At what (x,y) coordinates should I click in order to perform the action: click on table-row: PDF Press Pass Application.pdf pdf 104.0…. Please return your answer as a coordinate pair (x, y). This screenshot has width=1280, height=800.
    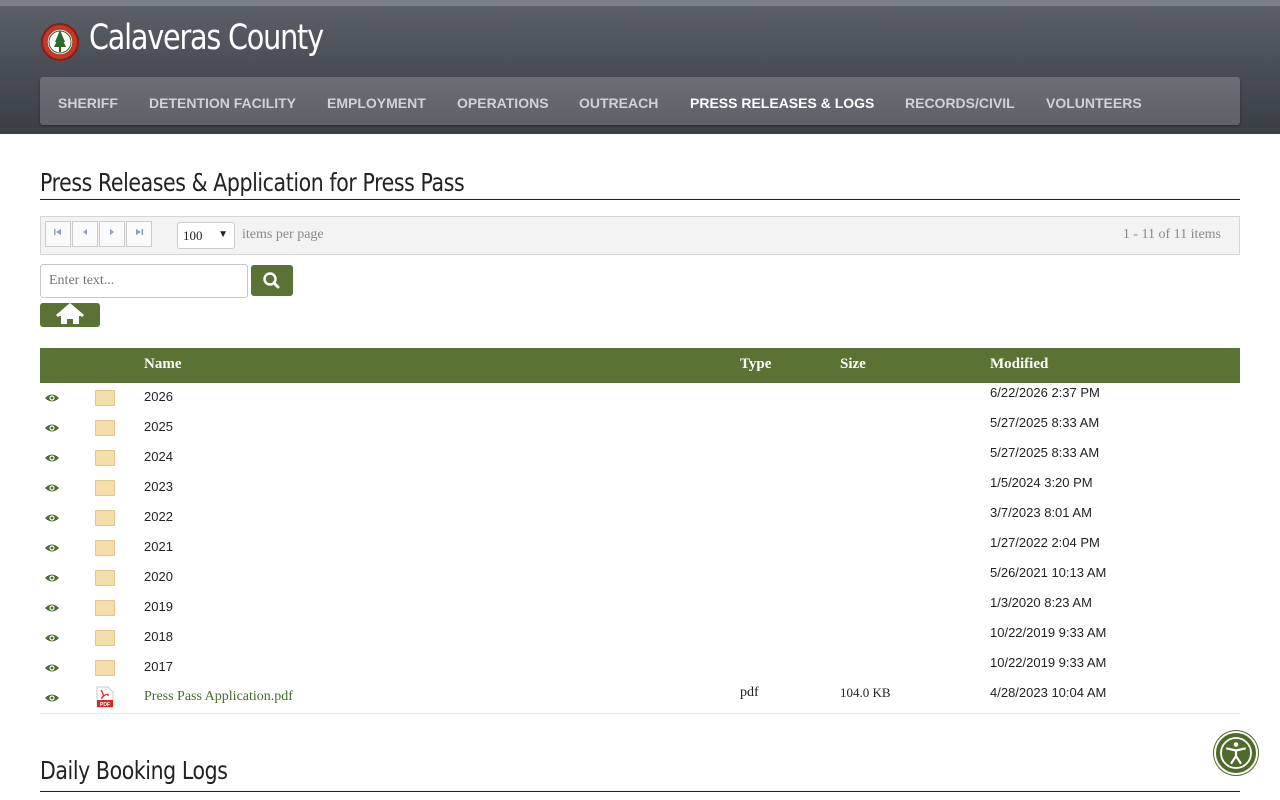
    Looking at the image, I should click on (640, 698).